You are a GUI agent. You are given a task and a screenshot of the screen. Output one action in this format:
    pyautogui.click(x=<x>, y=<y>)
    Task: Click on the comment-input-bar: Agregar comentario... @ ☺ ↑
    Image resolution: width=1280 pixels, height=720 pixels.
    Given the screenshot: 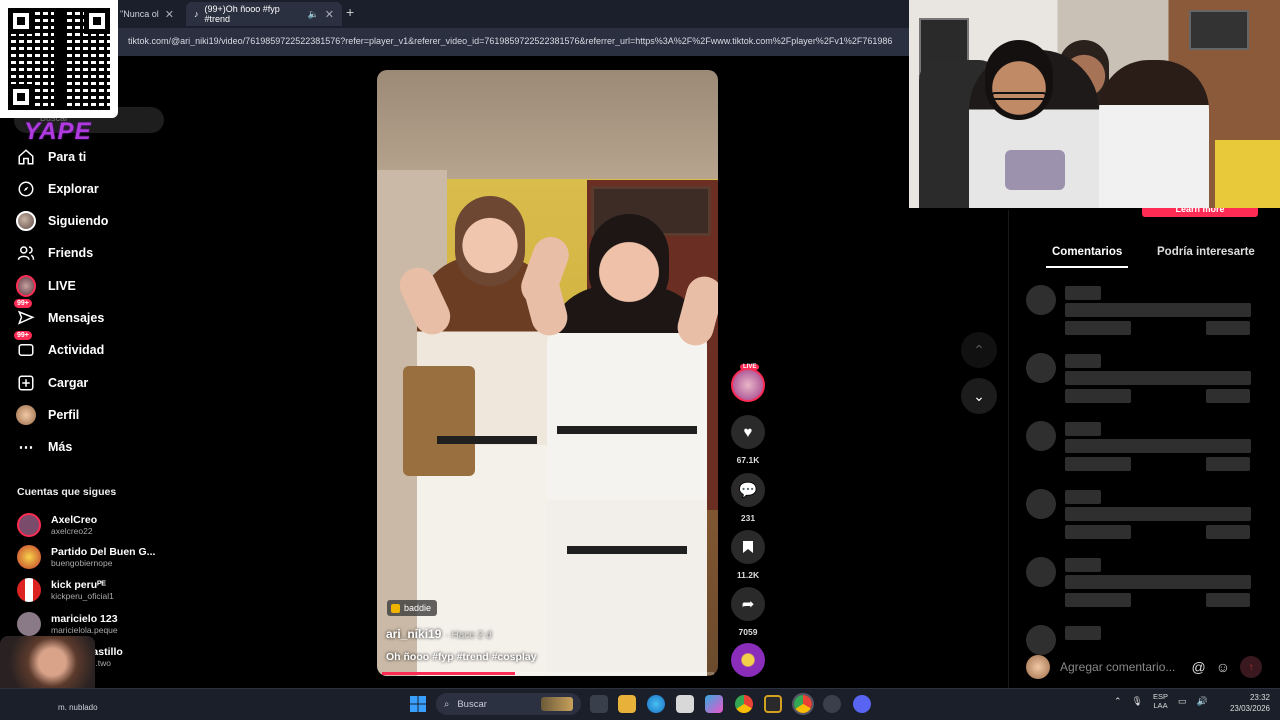 What is the action you would take?
    pyautogui.click(x=1144, y=667)
    